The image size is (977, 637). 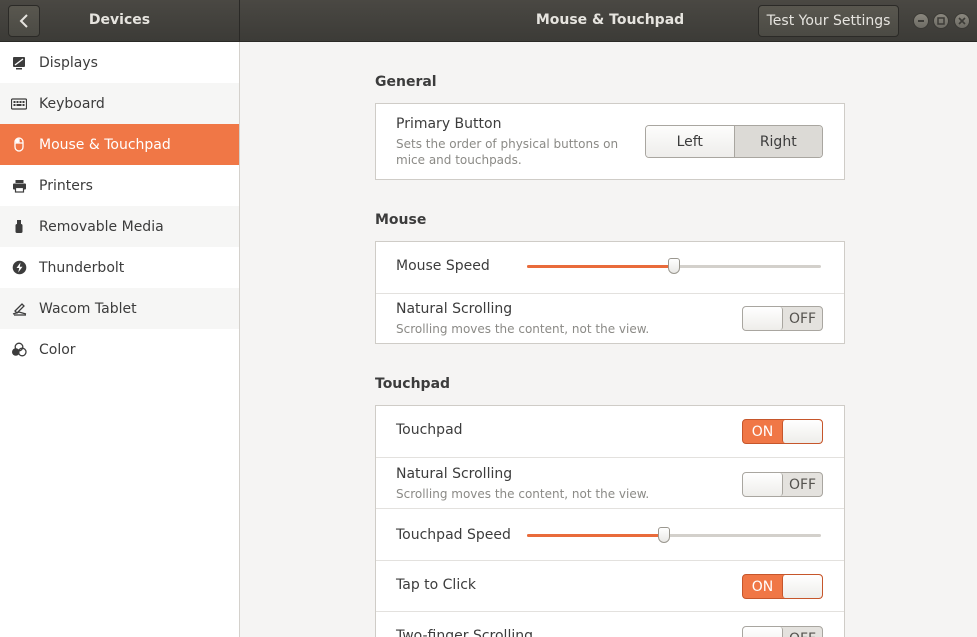 What do you see at coordinates (454, 309) in the screenshot?
I see `mouse-natural-scrolling-label: Natural Scrolling` at bounding box center [454, 309].